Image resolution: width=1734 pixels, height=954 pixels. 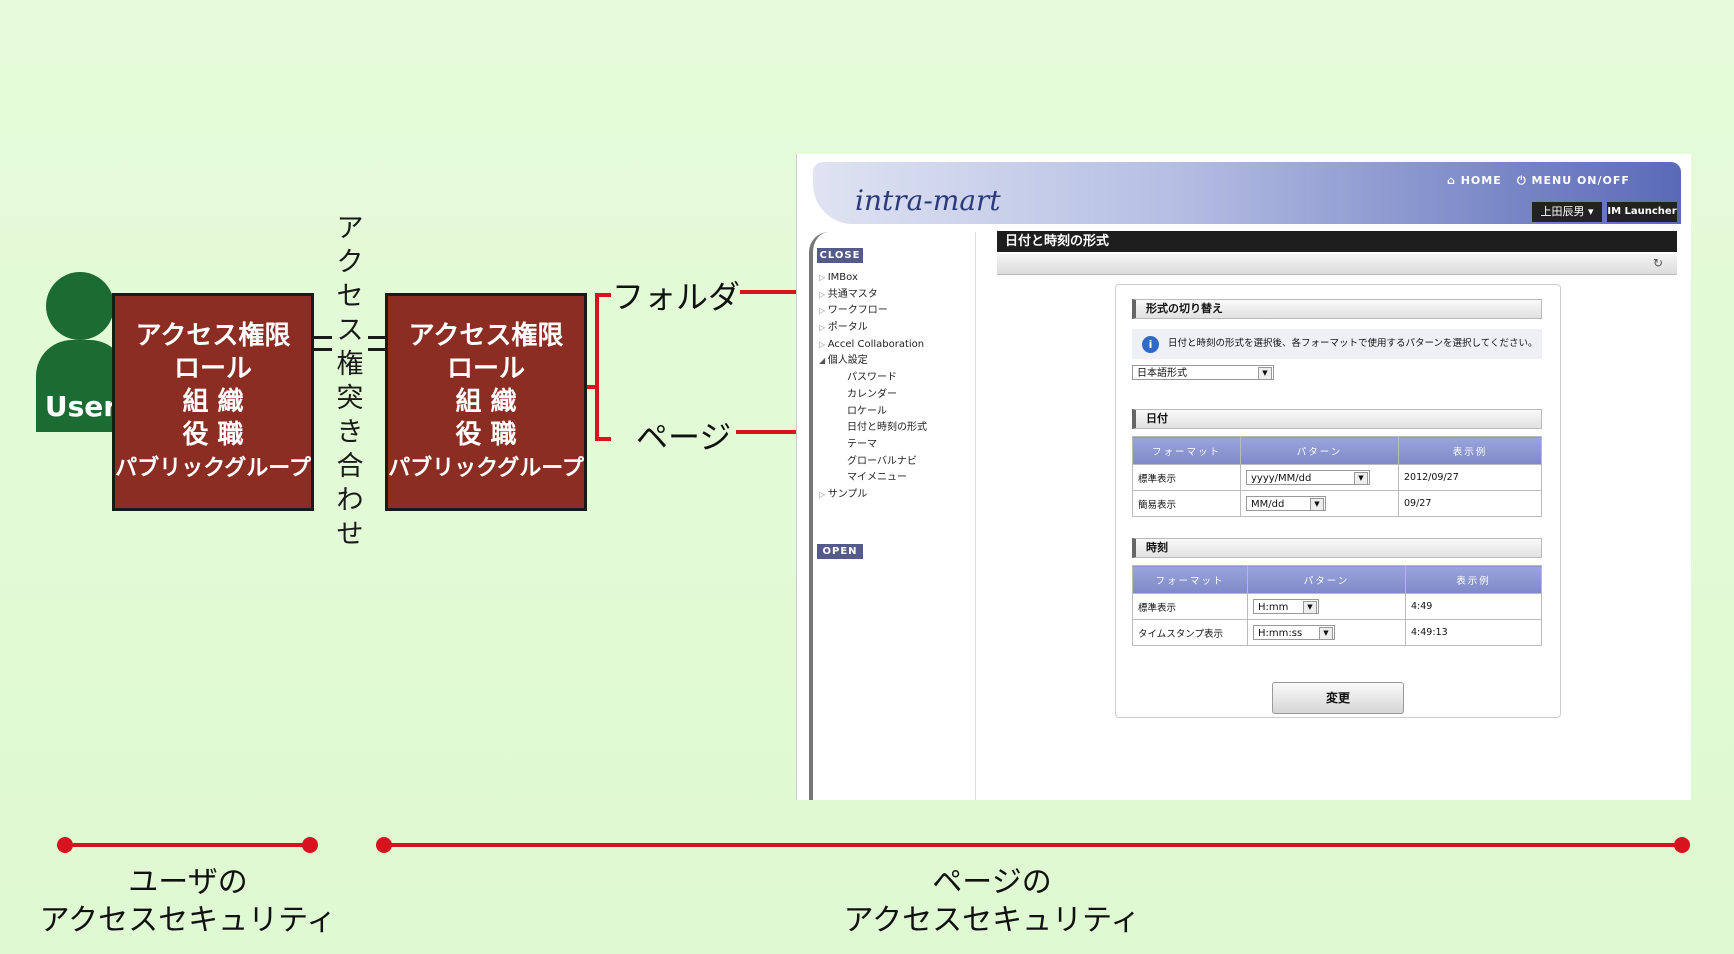 I want to click on menu-item: ロケール, so click(x=894, y=412).